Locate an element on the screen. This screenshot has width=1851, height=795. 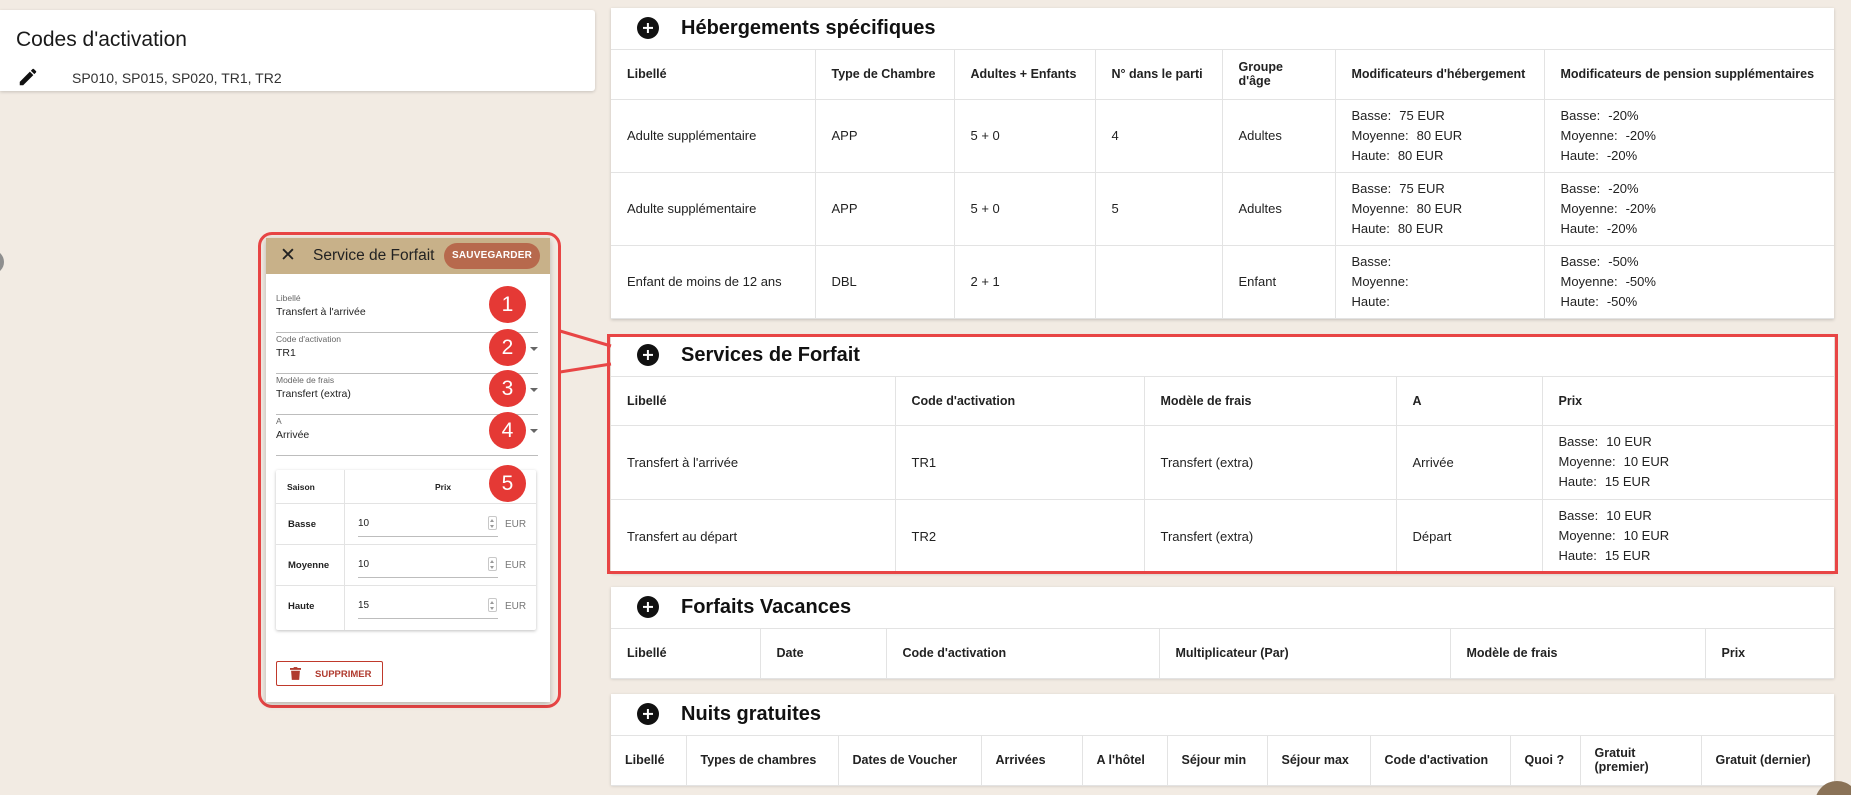
column-header: Type de Chambre is located at coordinates (885, 75).